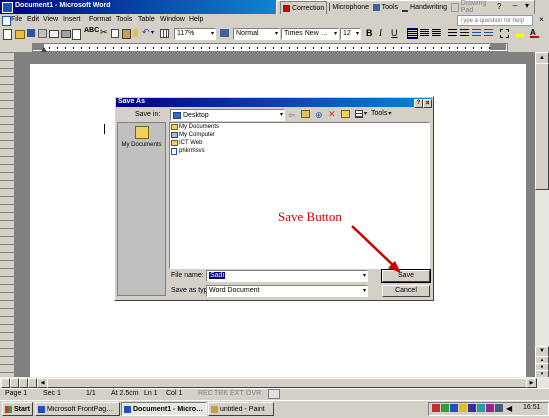 Image resolution: width=549 pixels, height=418 pixels. Describe the element at coordinates (72, 19) in the screenshot. I see `menu-insert: Insert` at that location.